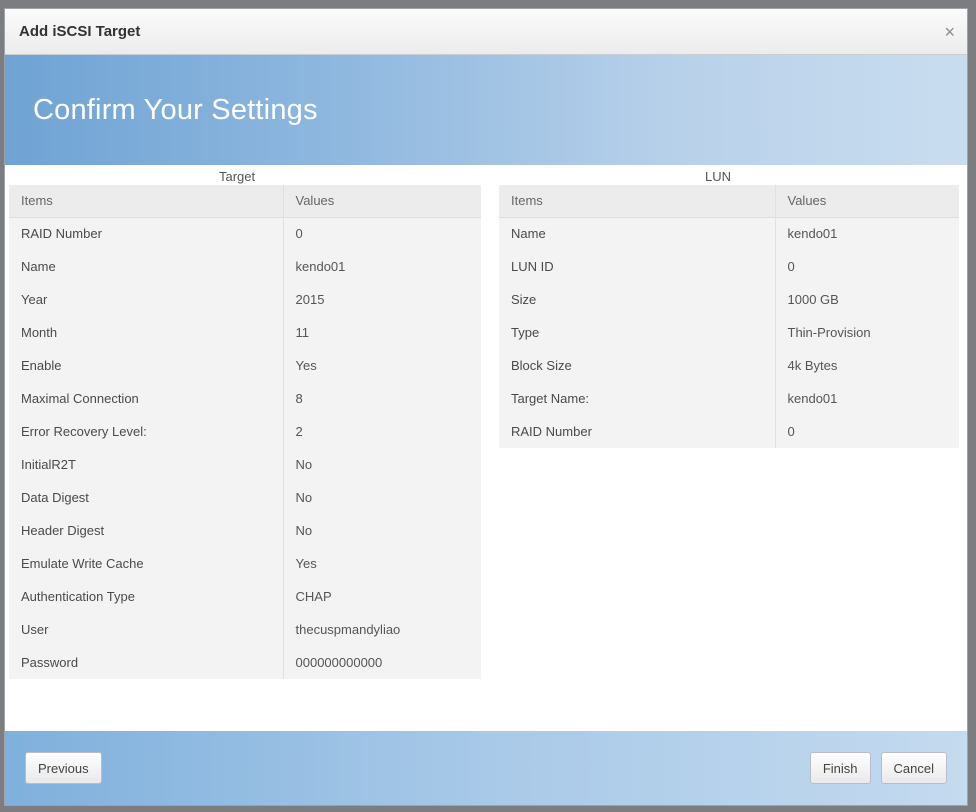 The height and width of the screenshot is (812, 976). Describe the element at coordinates (813, 299) in the screenshot. I see `value-cell: 1000 GB` at that location.